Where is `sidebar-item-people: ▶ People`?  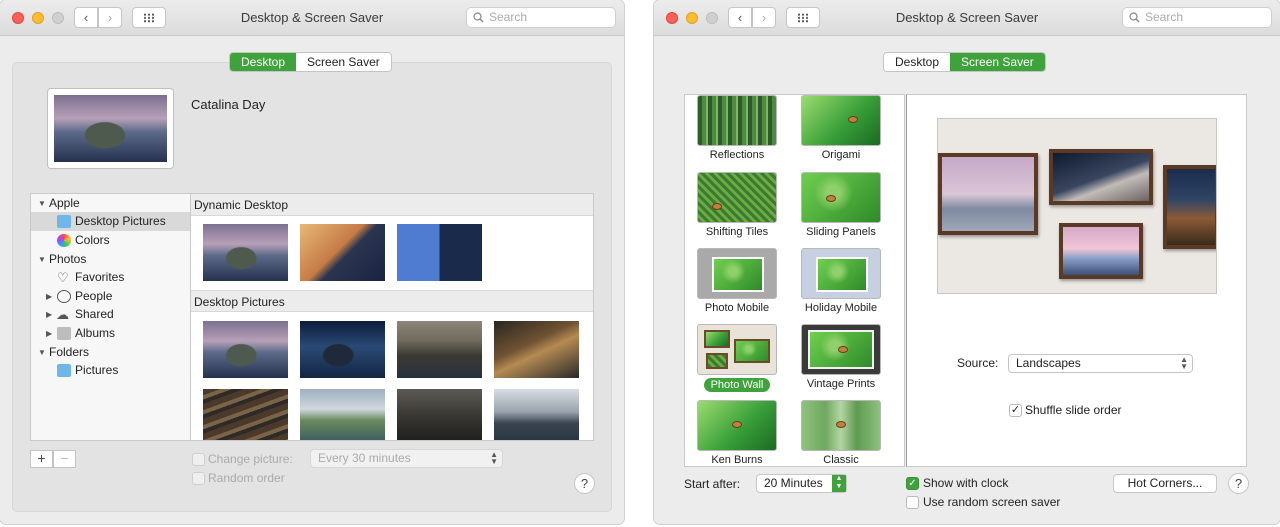
sidebar-item-people: ▶ People is located at coordinates (110, 296).